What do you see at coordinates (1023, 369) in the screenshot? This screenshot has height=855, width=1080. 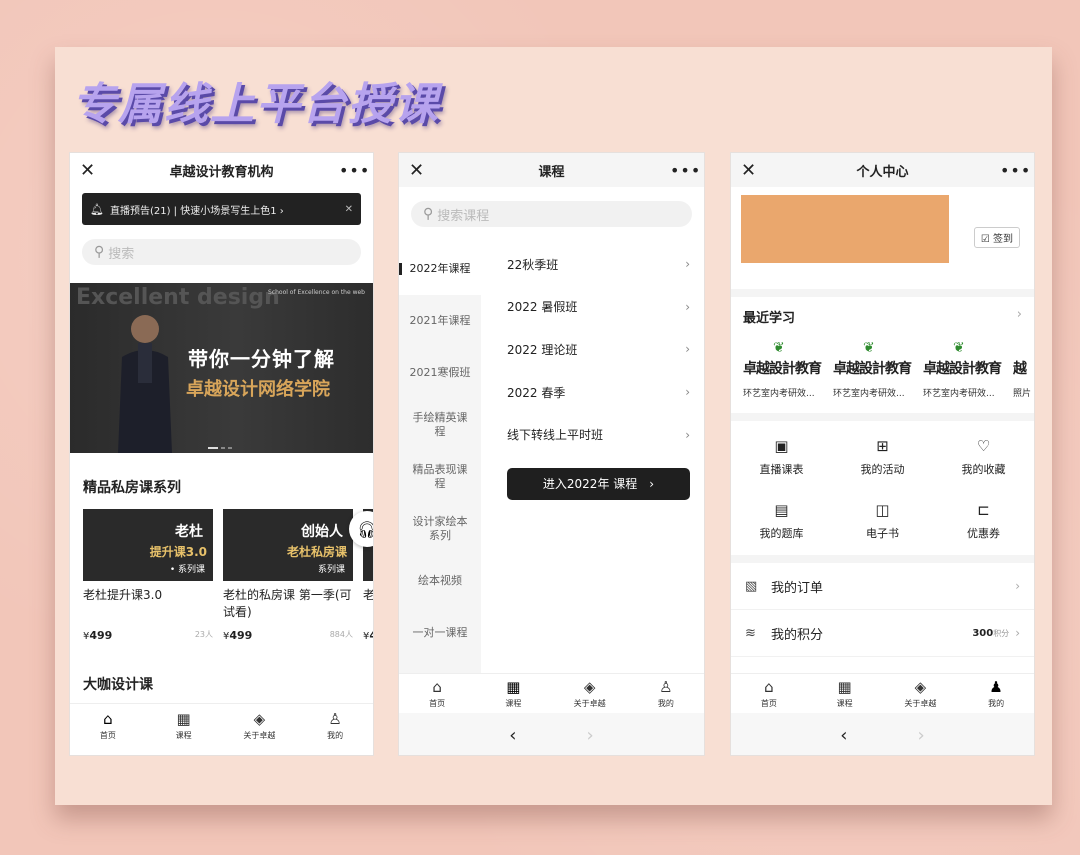 I see `recent-item: 越照片` at bounding box center [1023, 369].